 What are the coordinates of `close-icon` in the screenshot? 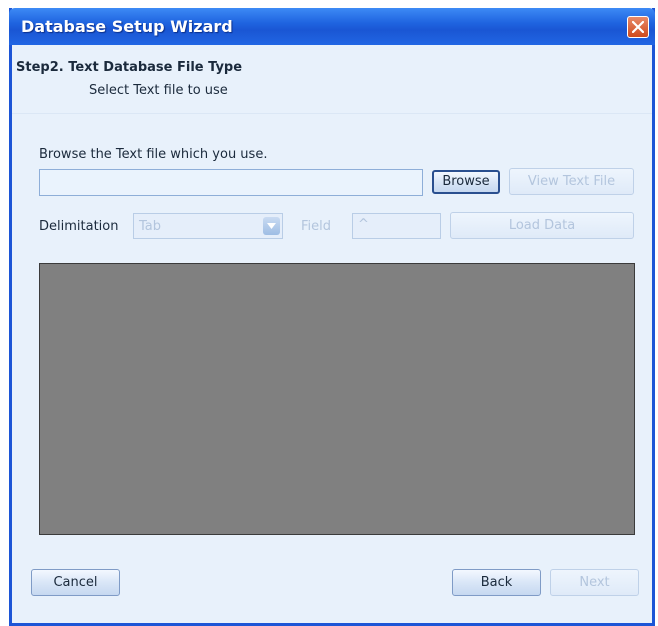 It's located at (638, 27).